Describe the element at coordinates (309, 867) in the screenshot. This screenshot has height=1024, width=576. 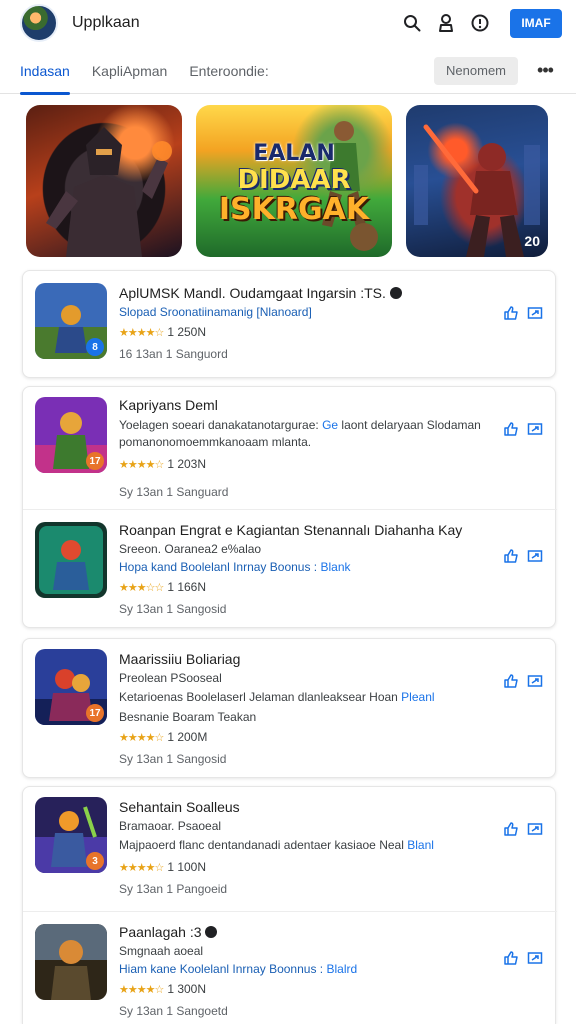
I see `app-rating: ★★★★☆ 1 100N` at that location.